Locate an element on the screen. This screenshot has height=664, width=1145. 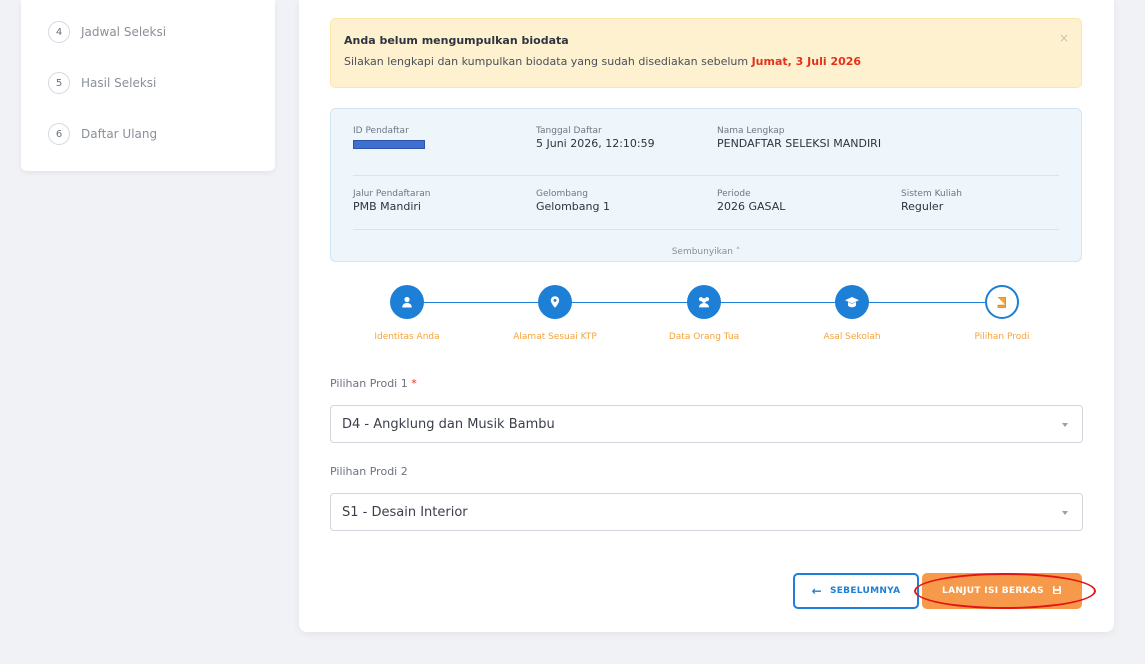
prodi1-selected-value: D4 - Angklung dan Musik Bambu is located at coordinates (448, 424).